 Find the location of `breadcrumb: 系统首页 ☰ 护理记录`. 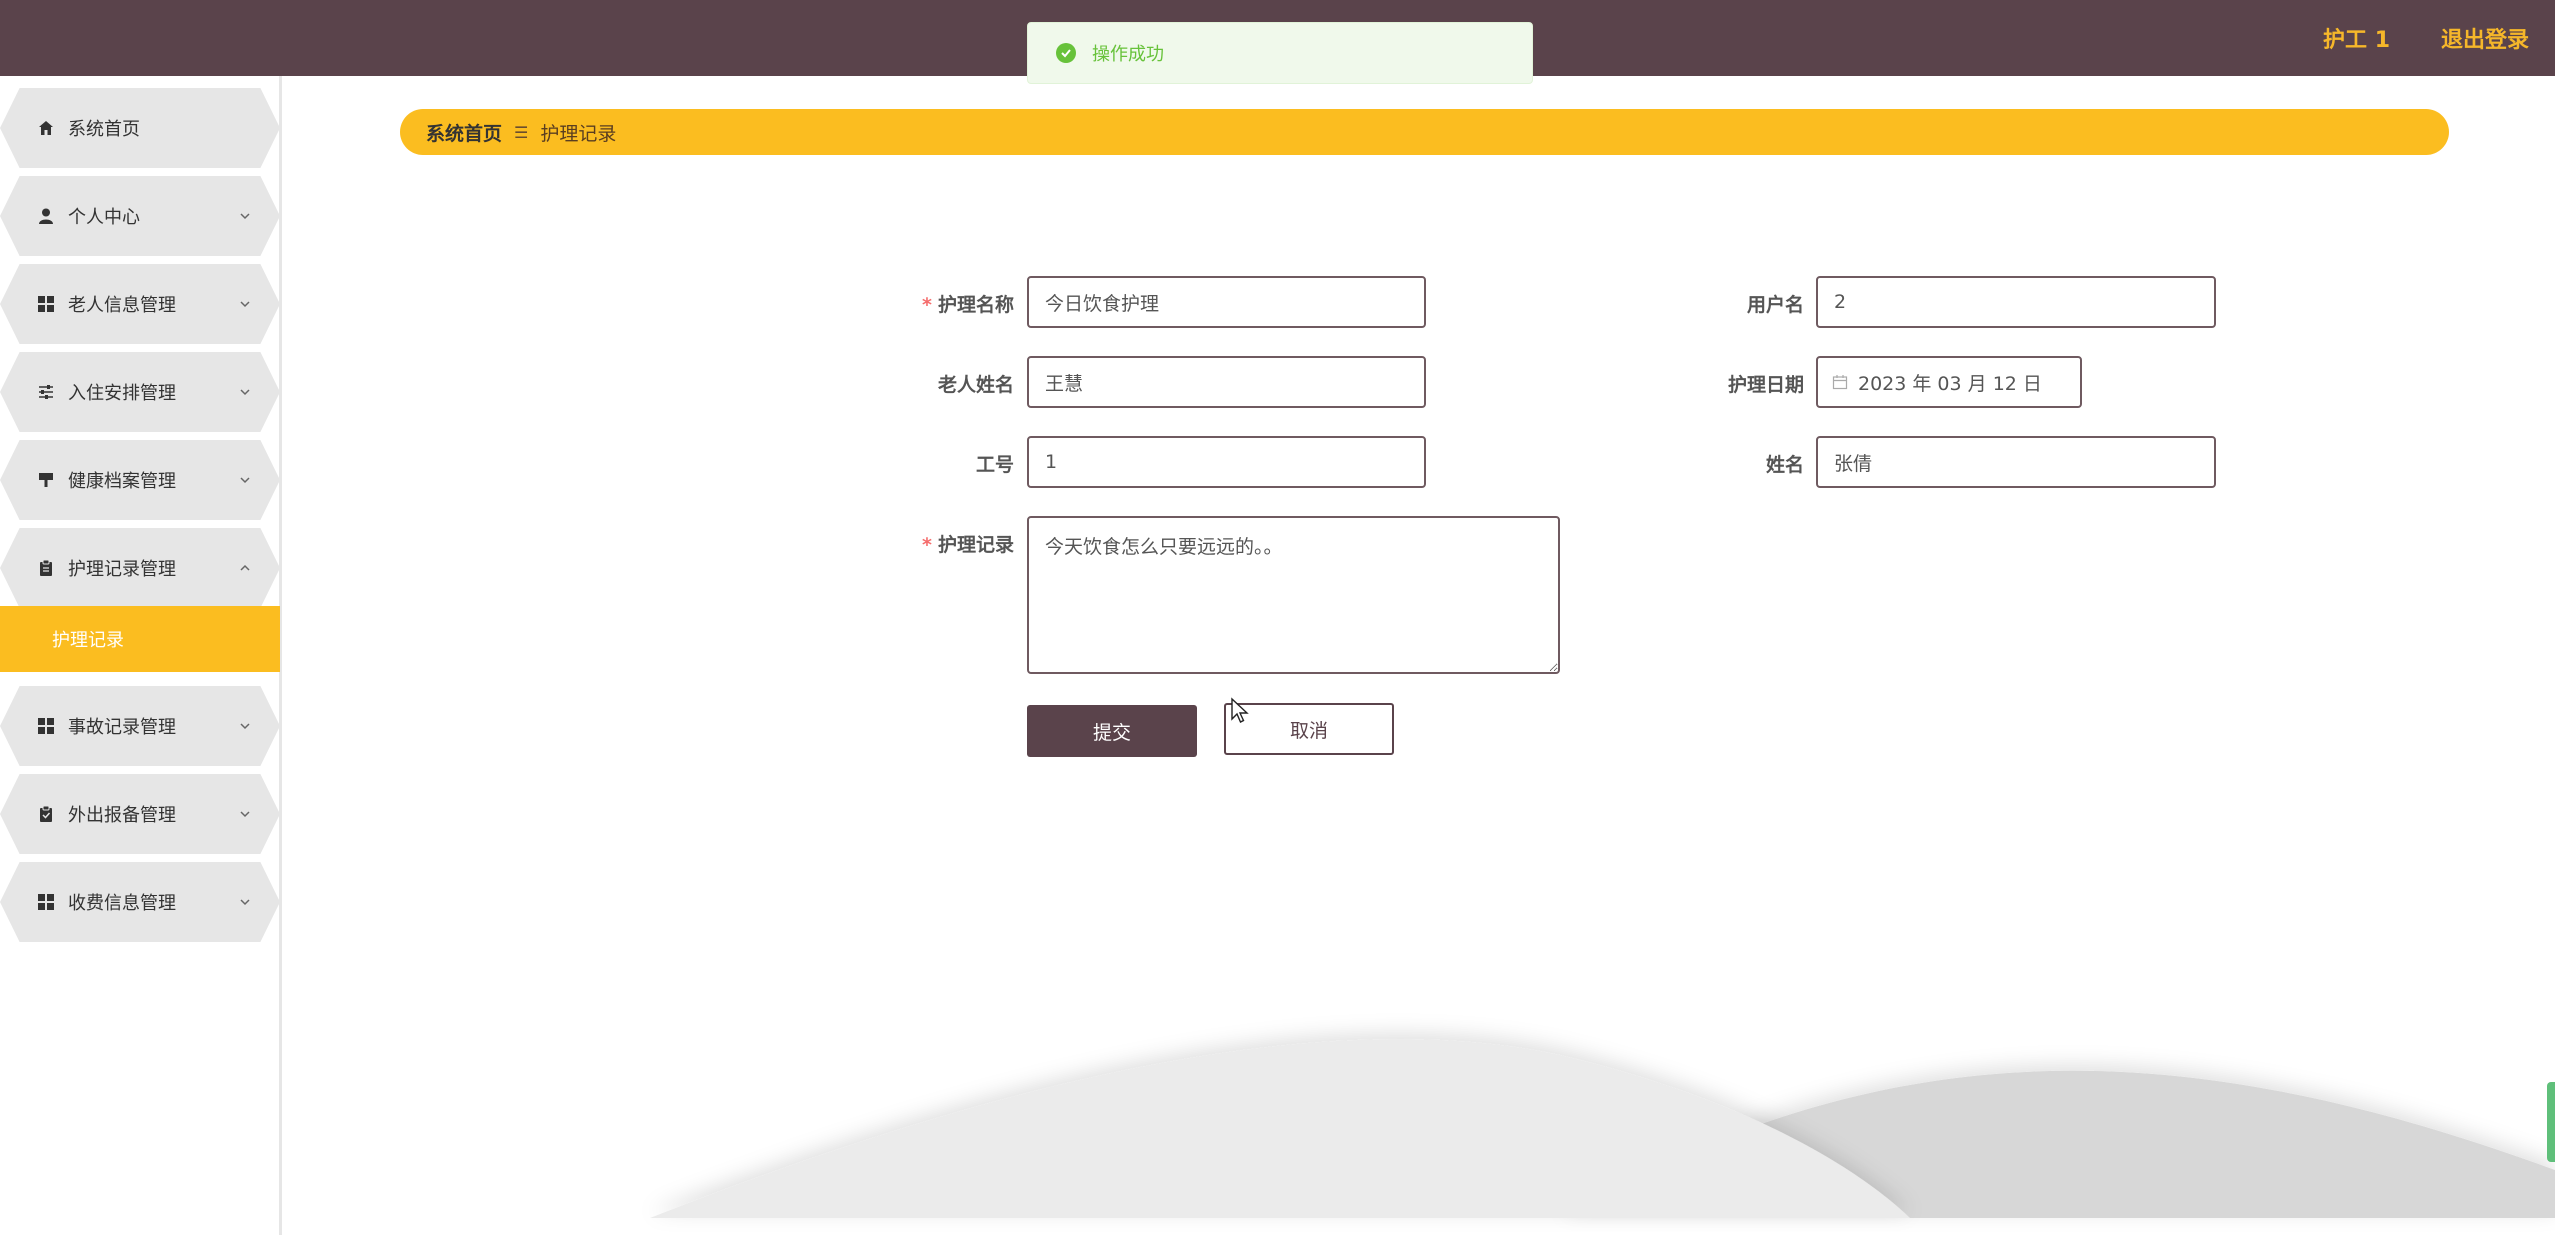

breadcrumb: 系统首页 ☰ 护理记录 is located at coordinates (1424, 132).